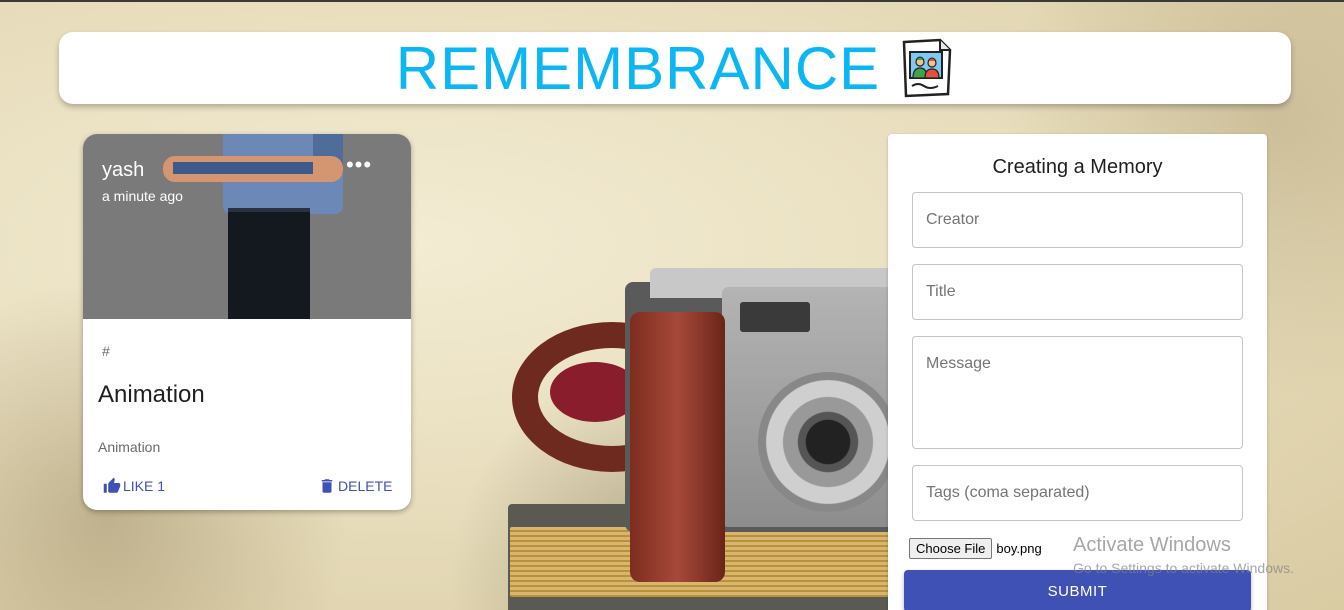  What do you see at coordinates (1077, 493) in the screenshot?
I see `tags-input` at bounding box center [1077, 493].